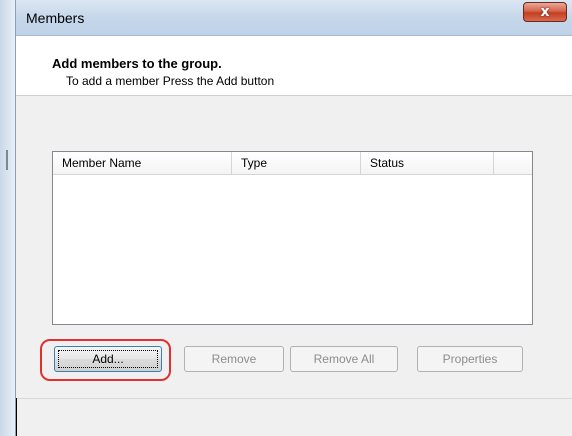 This screenshot has width=572, height=436. Describe the element at coordinates (427, 163) in the screenshot. I see `column-header-status: Status` at that location.